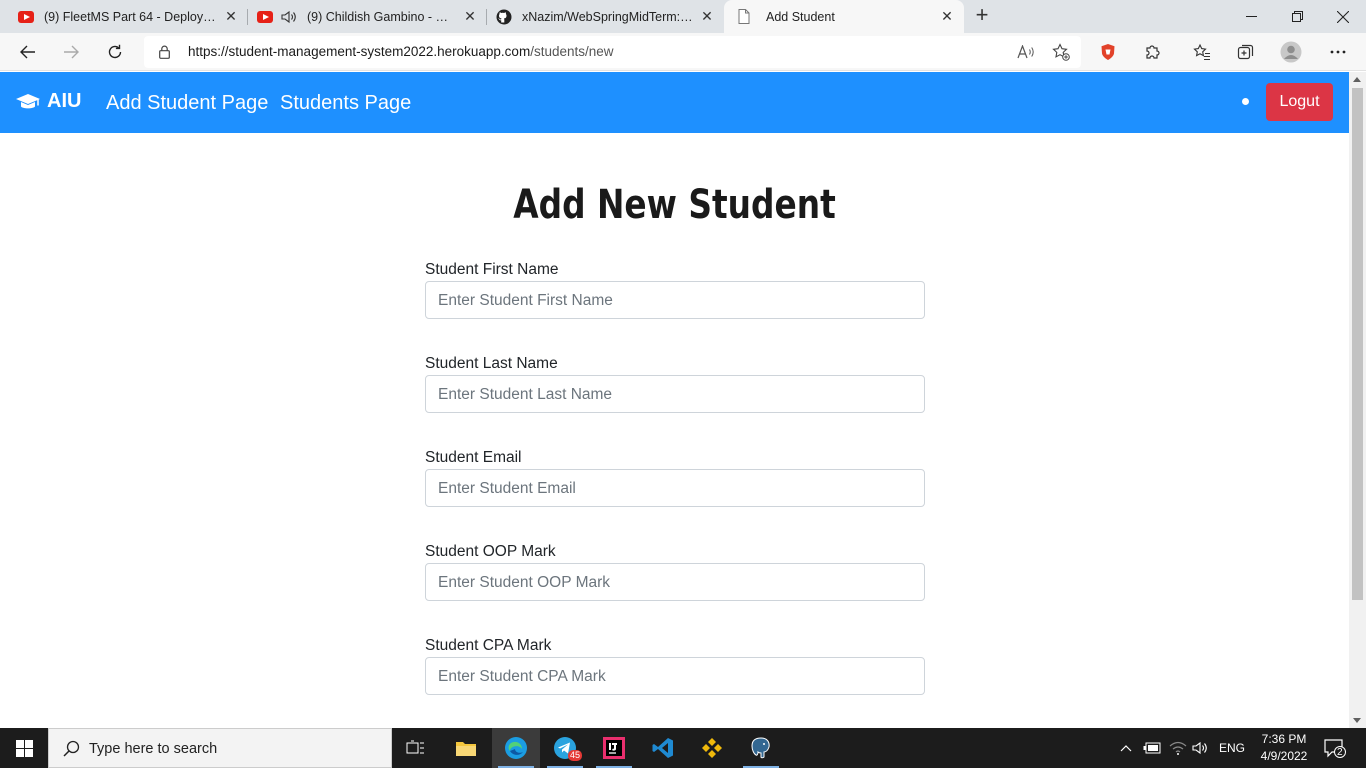 This screenshot has width=1366, height=768. What do you see at coordinates (674, 205) in the screenshot?
I see `page-title: Add New Student` at bounding box center [674, 205].